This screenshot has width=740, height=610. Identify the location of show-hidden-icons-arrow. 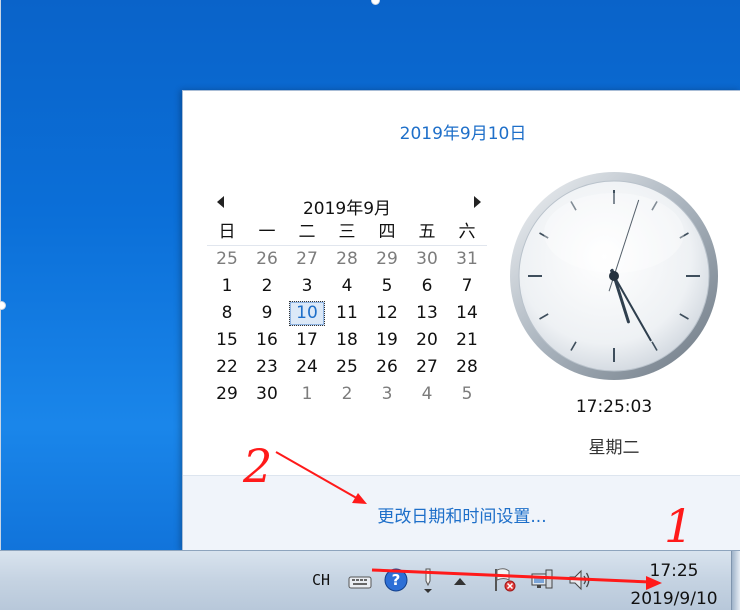
(460, 580).